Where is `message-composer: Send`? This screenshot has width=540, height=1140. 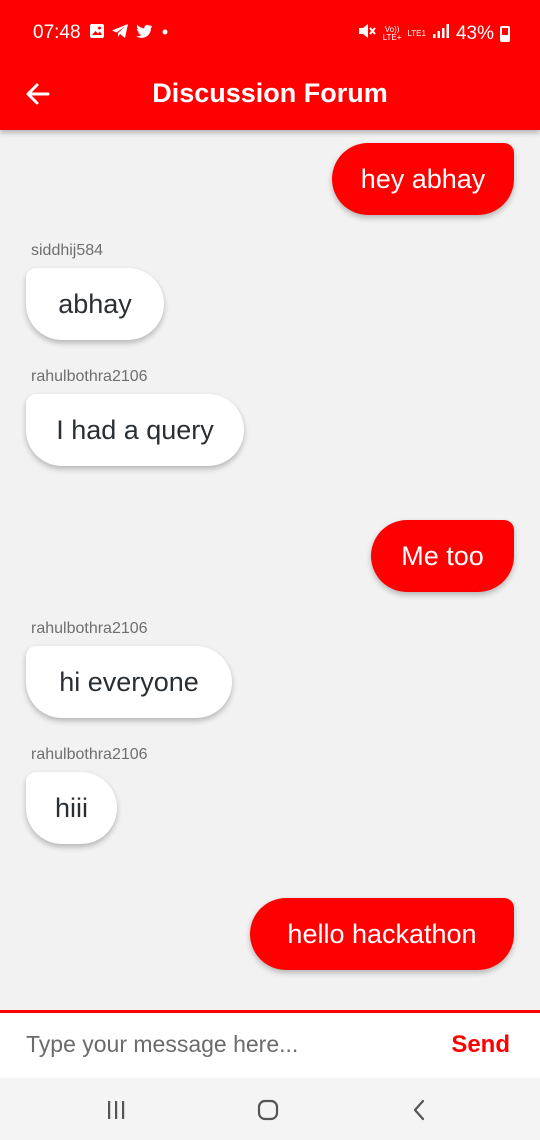
message-composer: Send is located at coordinates (270, 1044).